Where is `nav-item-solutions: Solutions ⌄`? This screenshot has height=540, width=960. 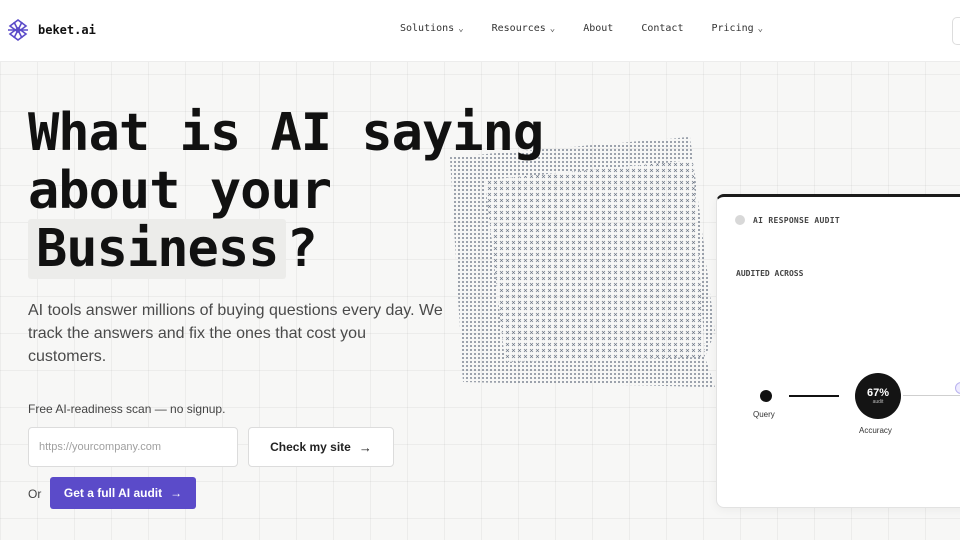 nav-item-solutions: Solutions ⌄ is located at coordinates (432, 28).